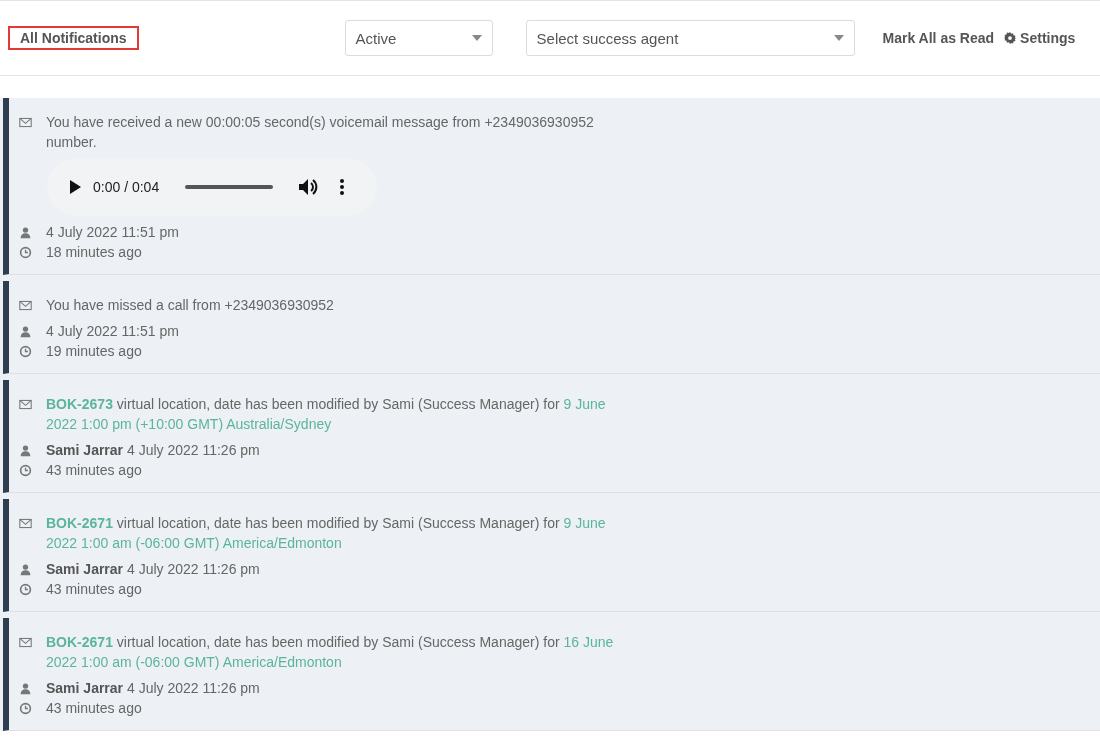 The width and height of the screenshot is (1100, 738). What do you see at coordinates (938, 38) in the screenshot?
I see `mark-all-read-button: Mark All as Read` at bounding box center [938, 38].